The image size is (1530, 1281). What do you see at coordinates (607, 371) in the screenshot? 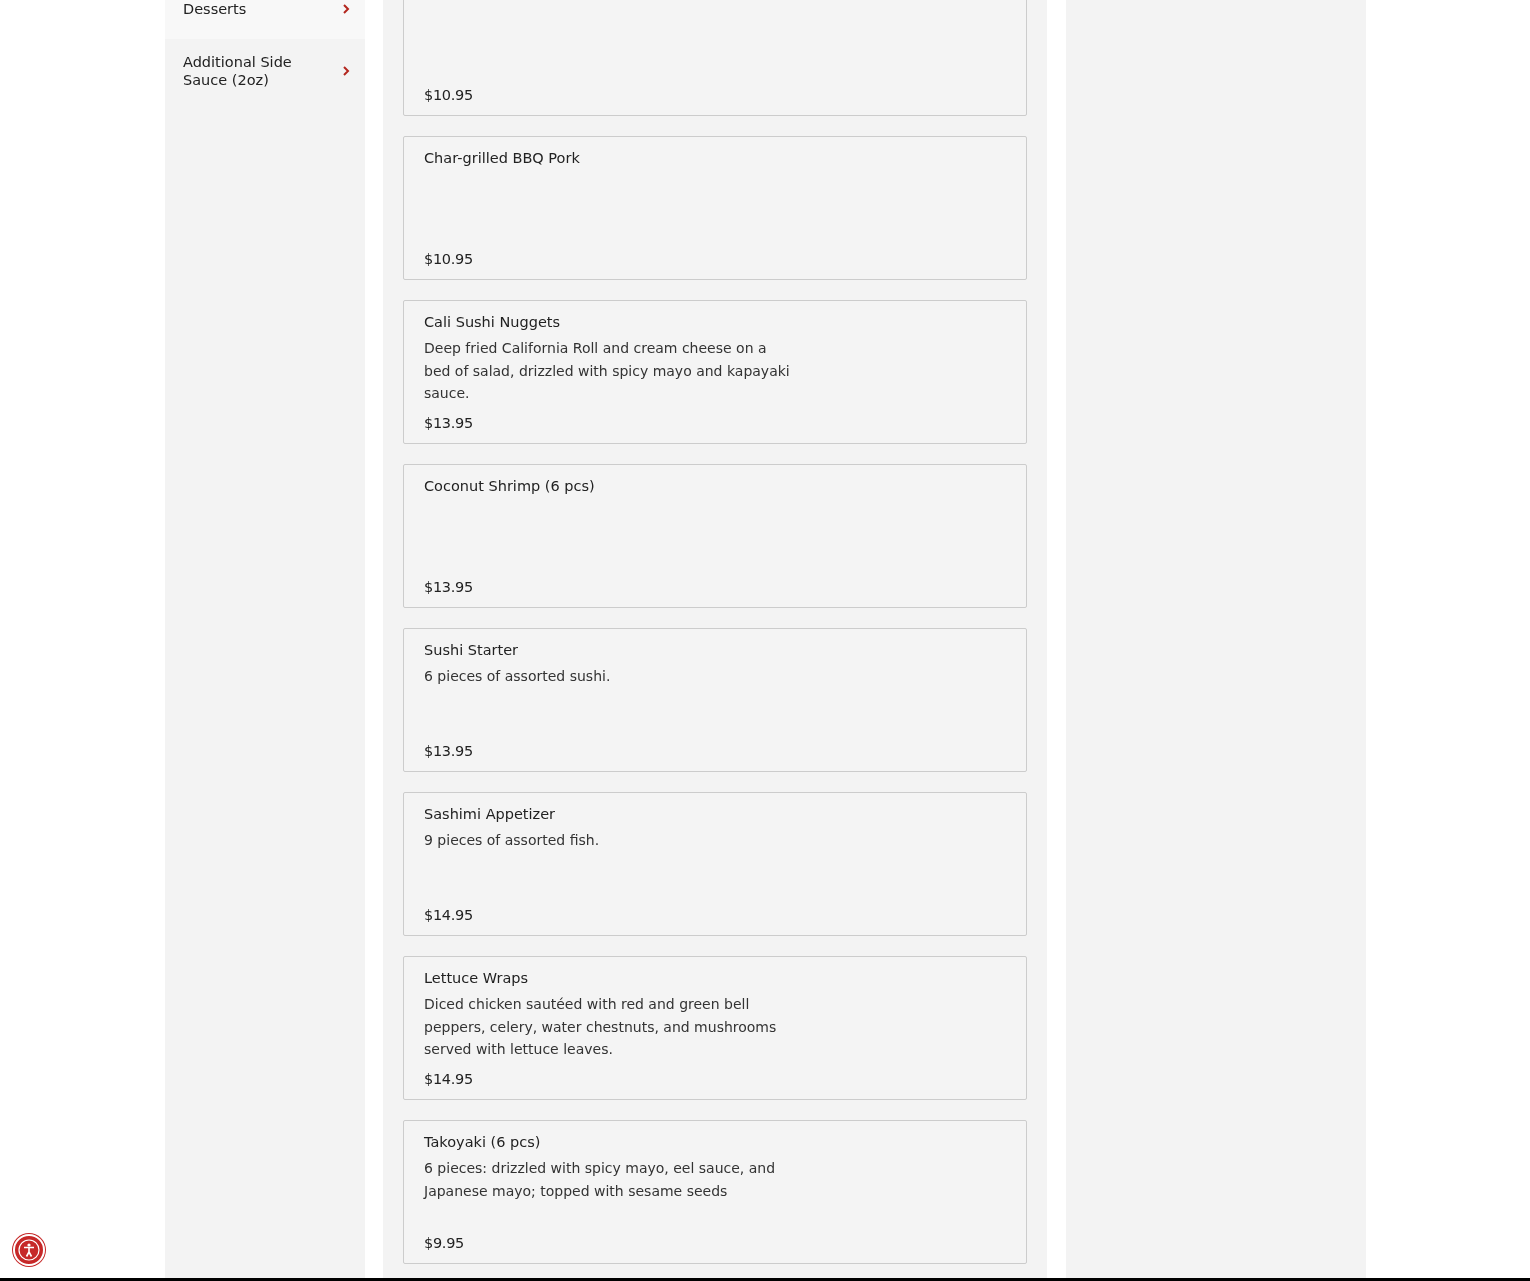
I see `item-description: Deep fried California Roll and cream cheese on a bed of salad, drizzled with spicy mayo and kapayaki sauce.` at bounding box center [607, 371].